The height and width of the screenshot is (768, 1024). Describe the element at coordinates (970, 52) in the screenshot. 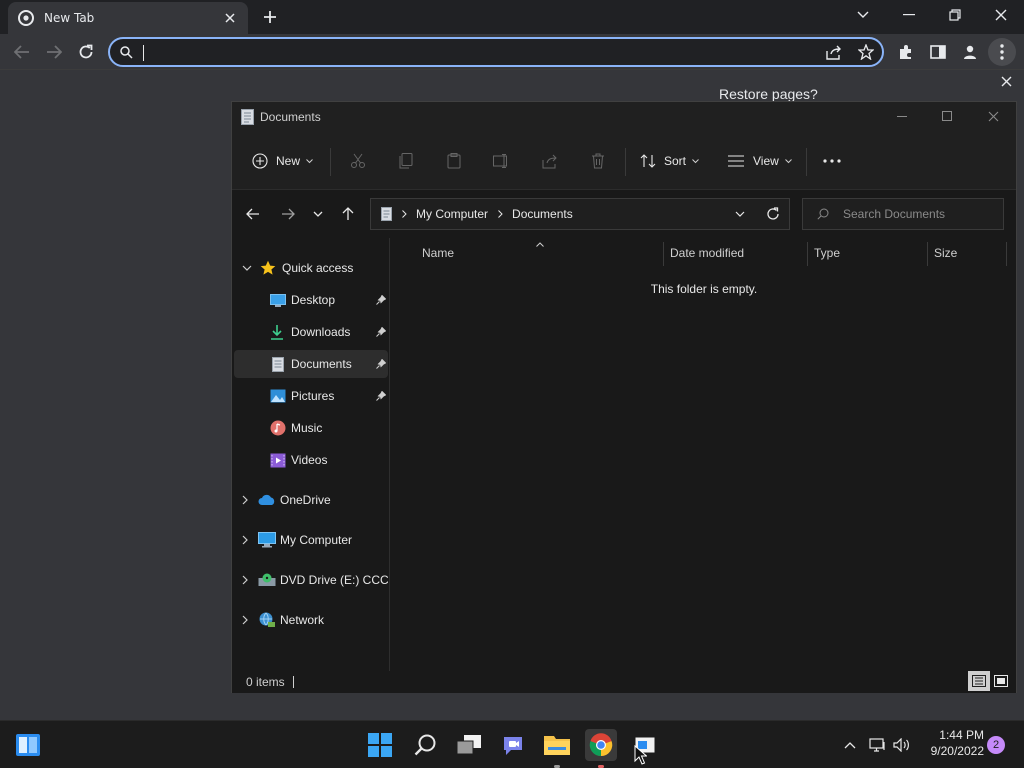

I see `profile-avatar-icon` at that location.